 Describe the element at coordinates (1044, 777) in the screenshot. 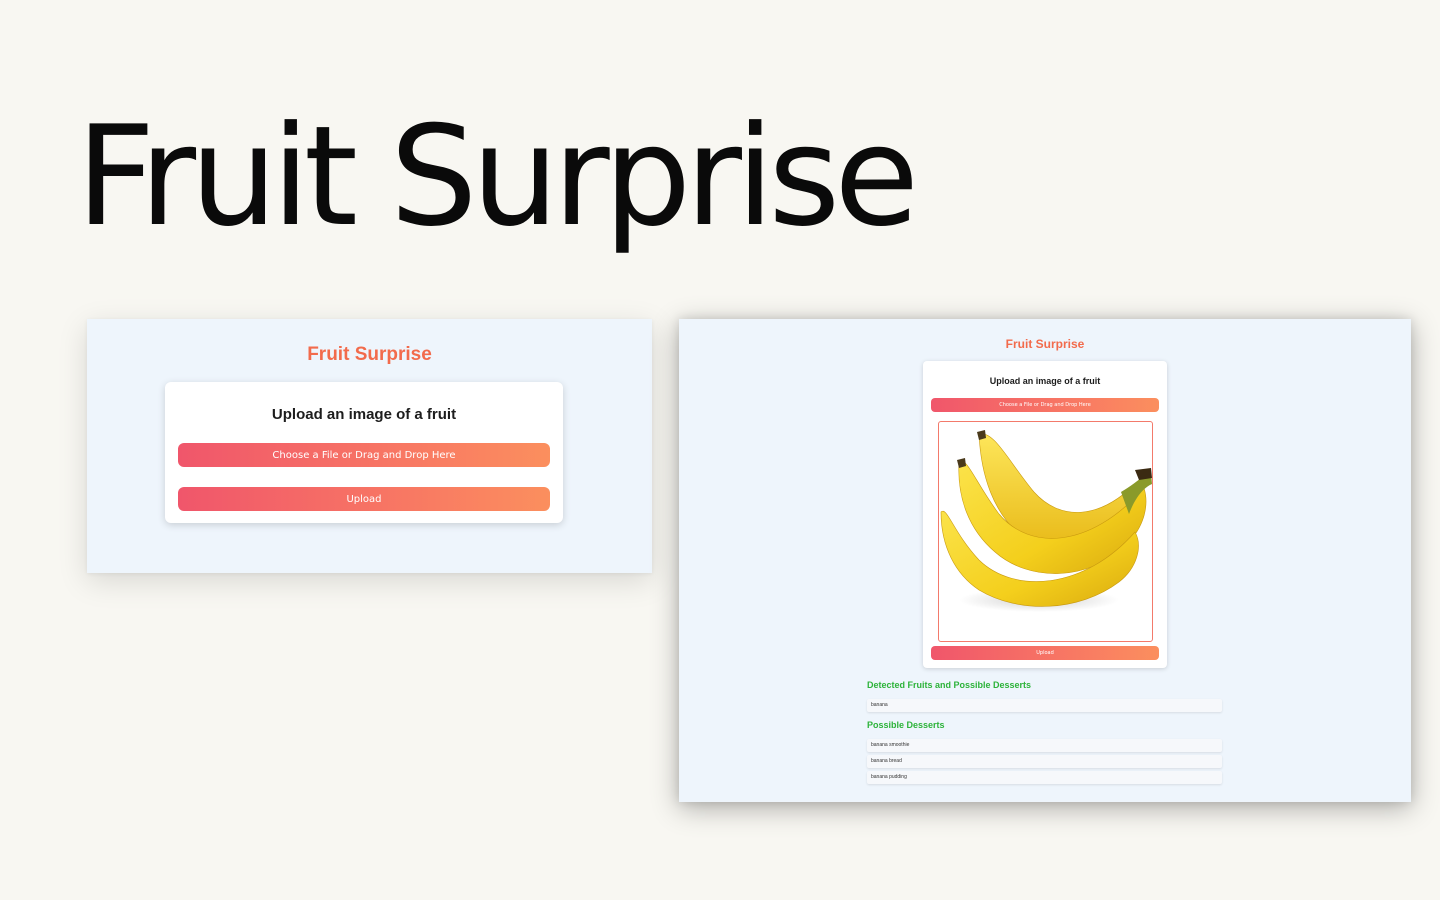

I see `dessert-item: banana pudding` at that location.